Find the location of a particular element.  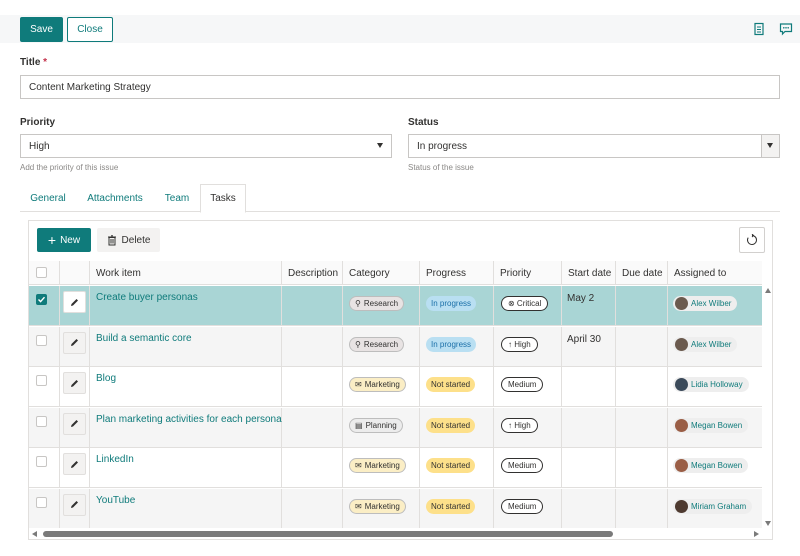

select-all-cell is located at coordinates (44, 273).